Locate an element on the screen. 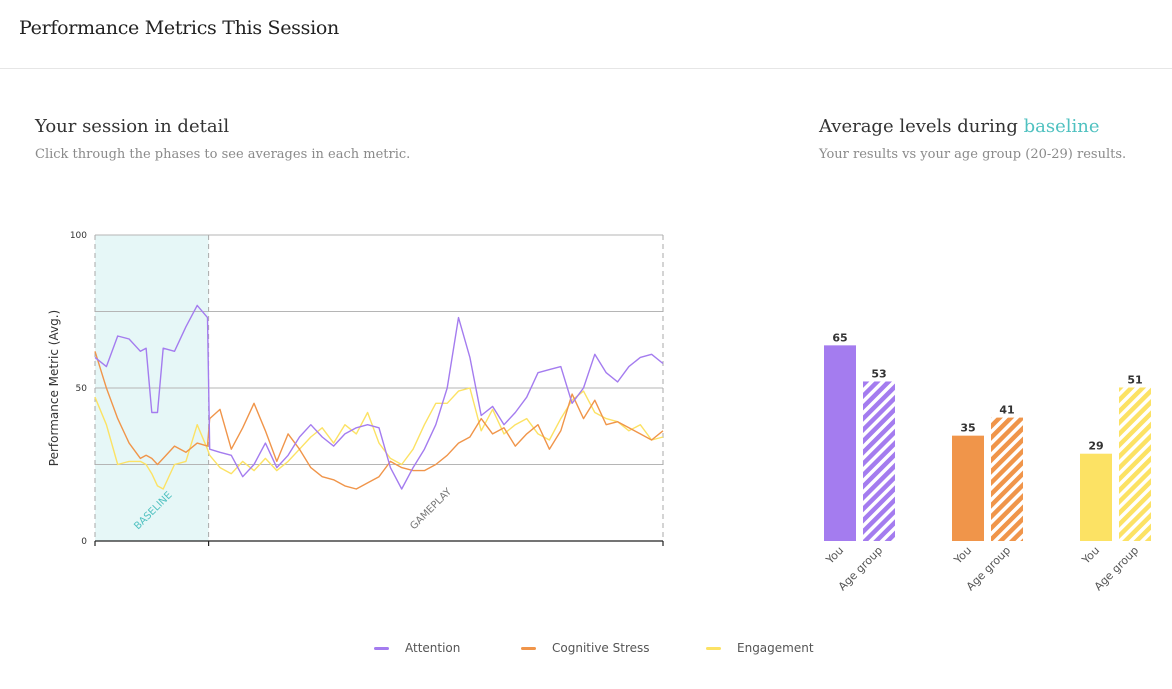 This screenshot has width=1172, height=689. bar-value-engagement-you: 29 is located at coordinates (1095, 446).